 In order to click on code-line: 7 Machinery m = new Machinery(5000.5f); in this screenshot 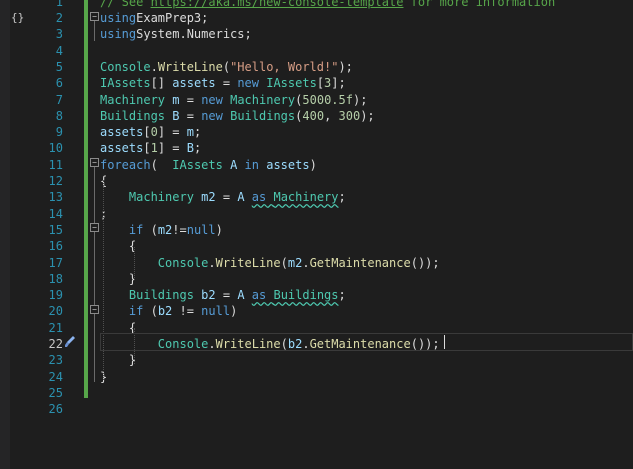, I will do `click(316, 100)`.